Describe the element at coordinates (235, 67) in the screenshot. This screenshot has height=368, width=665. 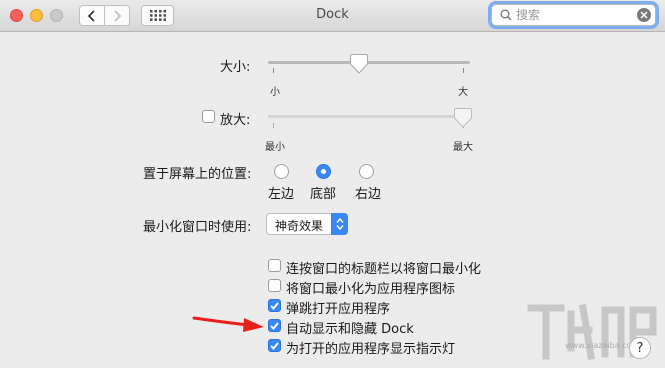
I see `size-label: 大小:` at that location.